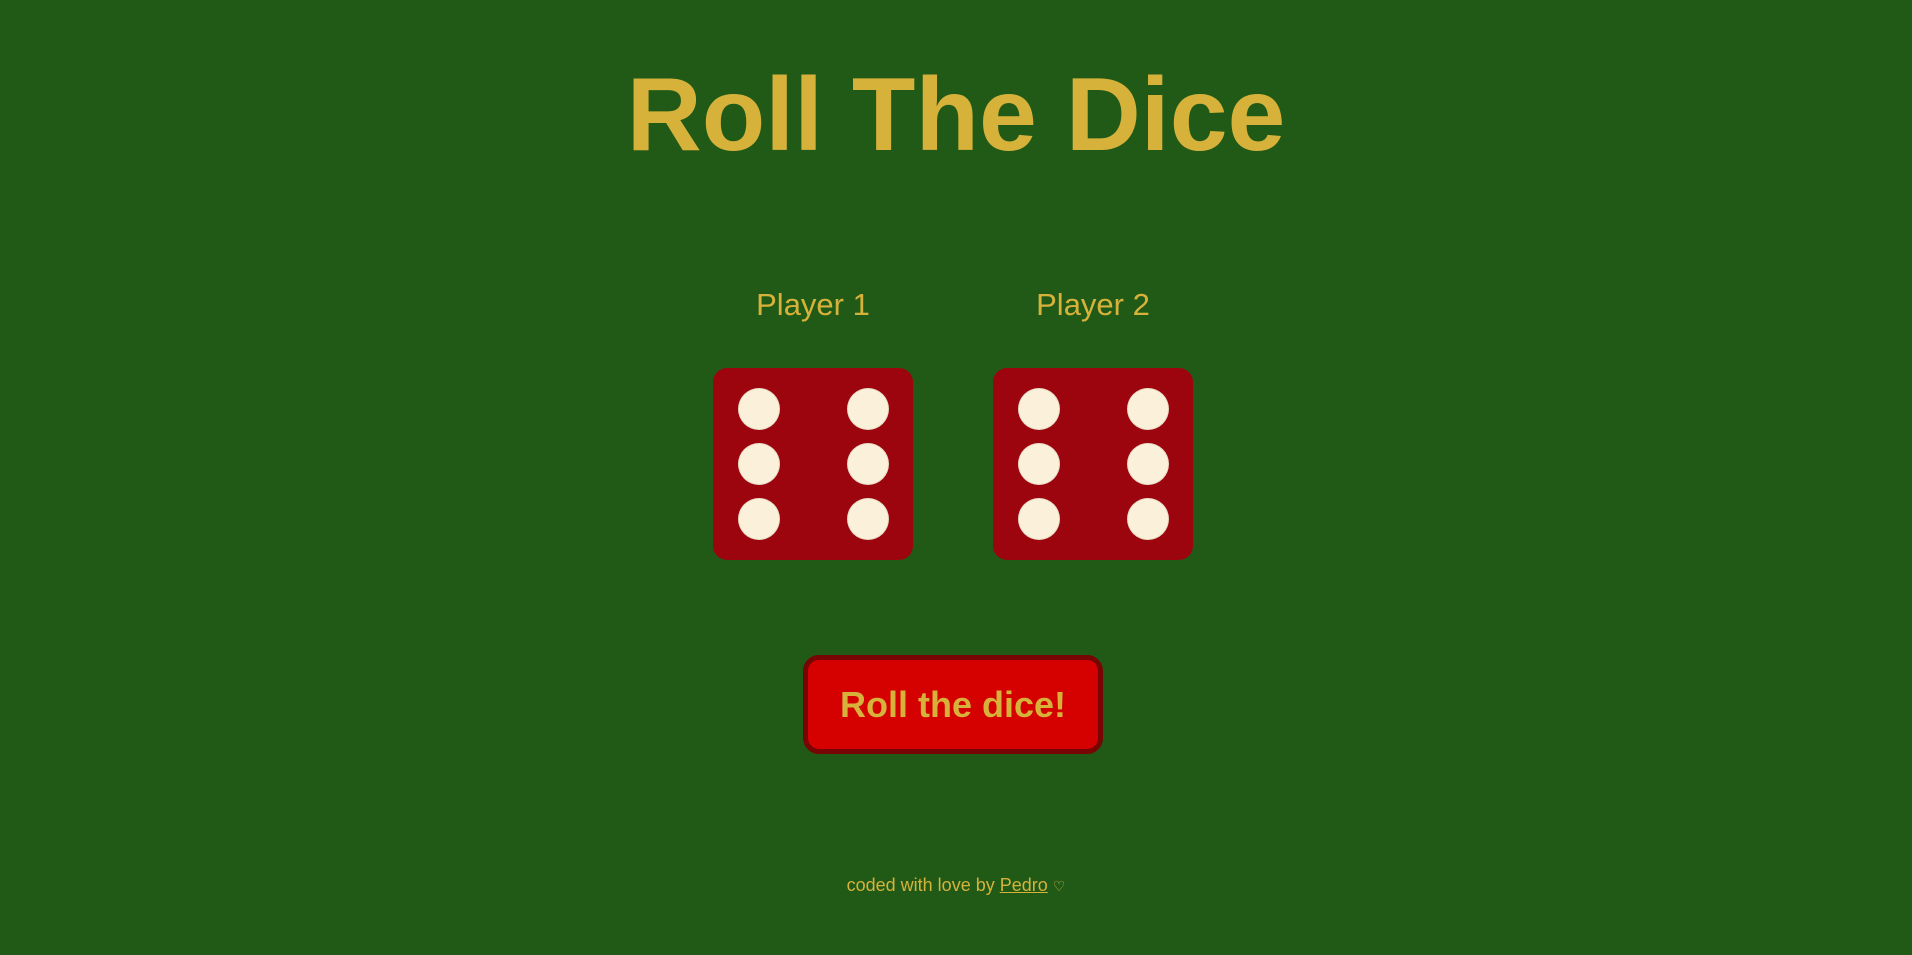 This screenshot has width=1912, height=955. Describe the element at coordinates (953, 704) in the screenshot. I see `roll-dice-button: Roll the dice!` at that location.